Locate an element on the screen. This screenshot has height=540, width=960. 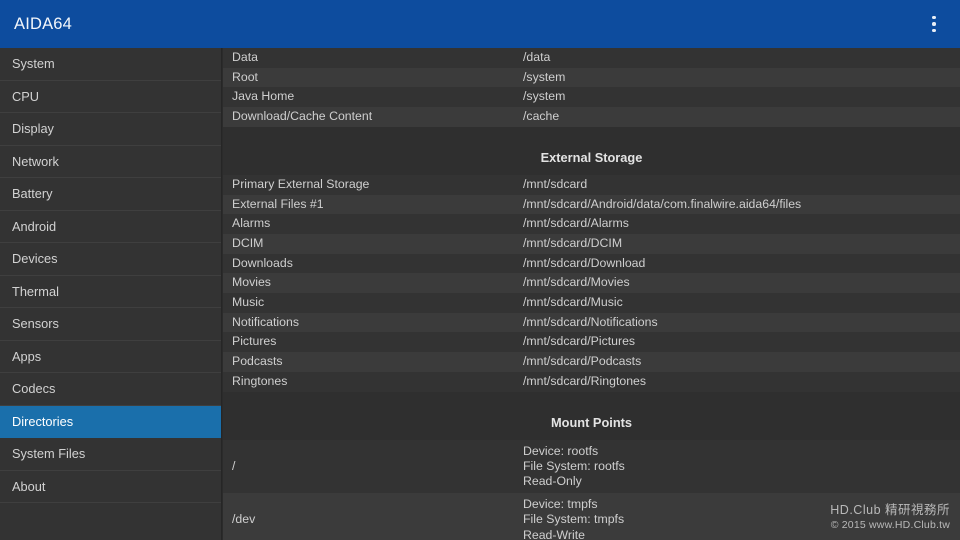
table-row: Podcasts/mnt/sdcard/Podcasts is located at coordinates (591, 362).